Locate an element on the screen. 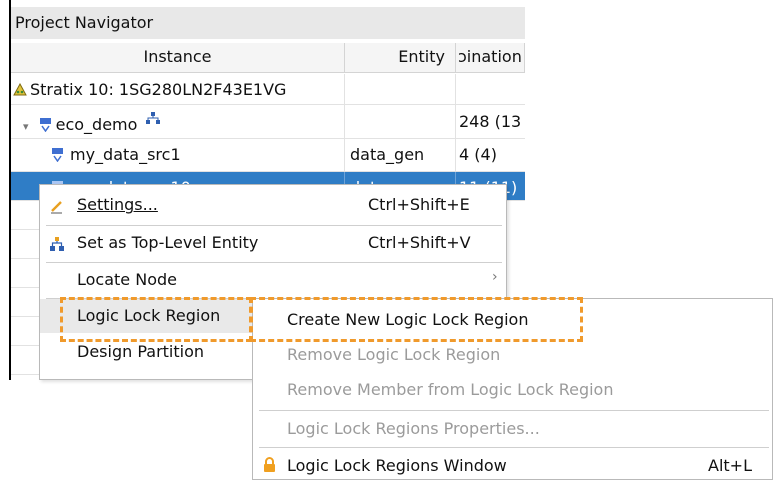  highlight-box-logic-lock-region is located at coordinates (156, 319).